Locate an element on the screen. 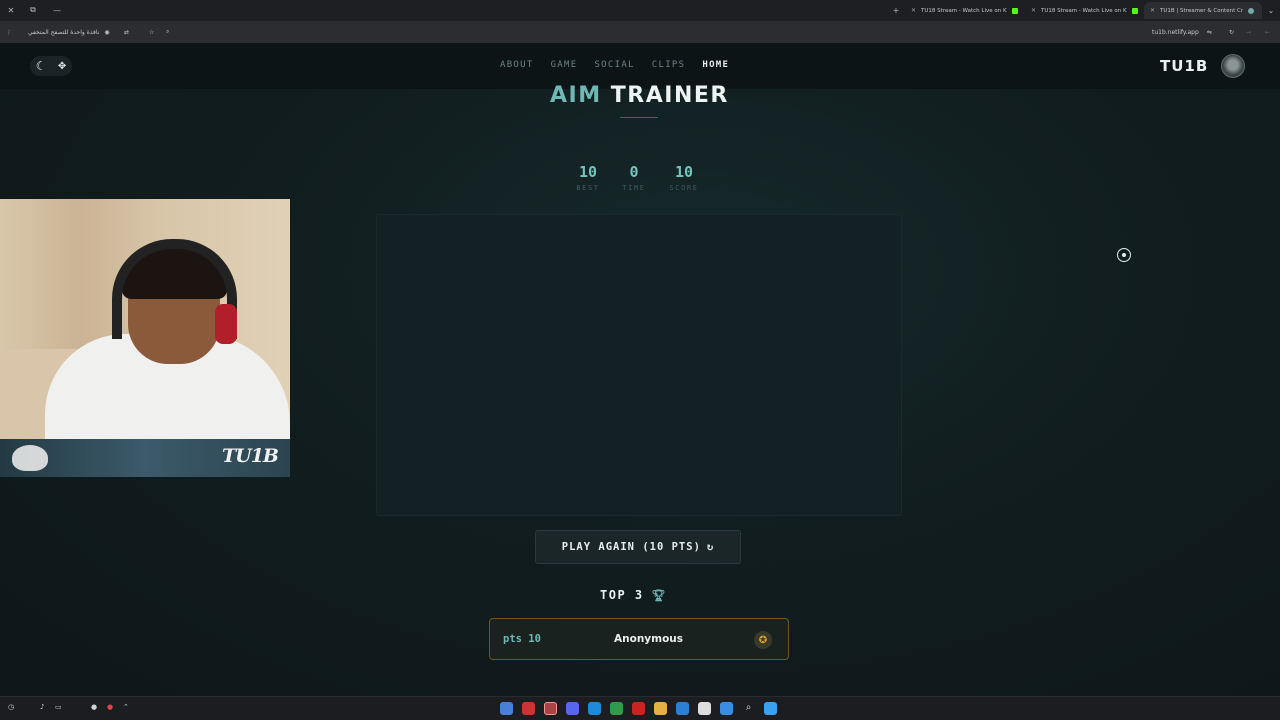  app-icon-red is located at coordinates (638, 708).